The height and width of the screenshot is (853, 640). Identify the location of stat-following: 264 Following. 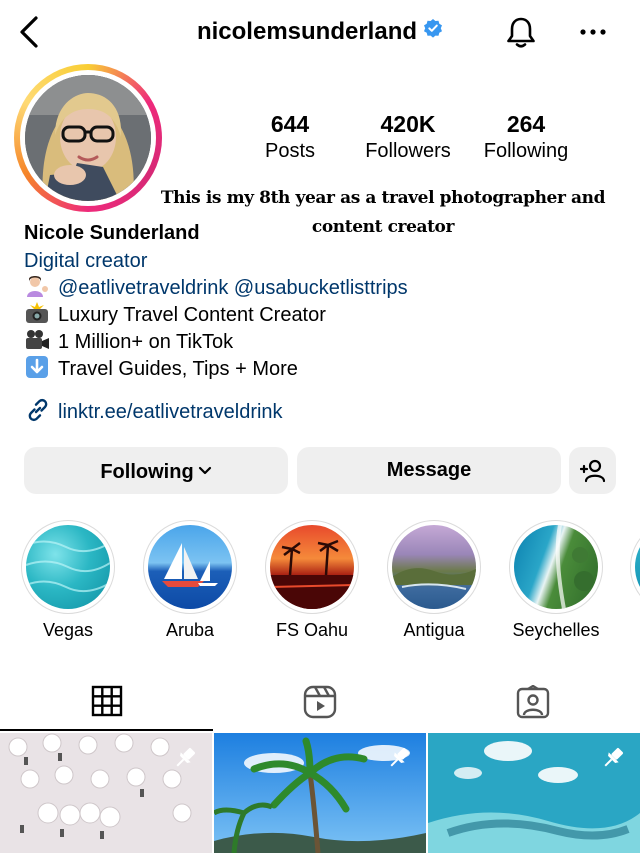
(526, 137).